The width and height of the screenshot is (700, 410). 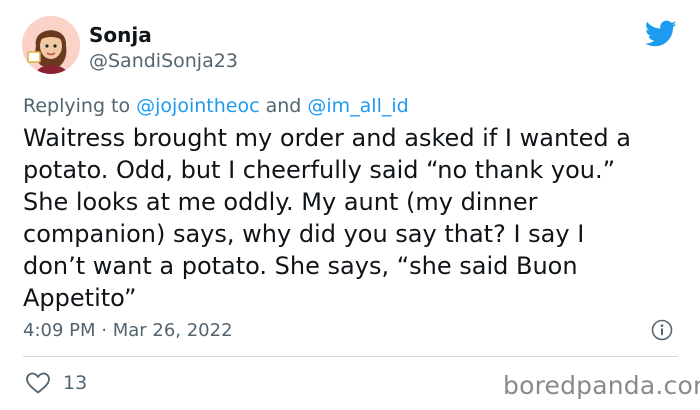 What do you see at coordinates (75, 383) in the screenshot?
I see `like-count: 13` at bounding box center [75, 383].